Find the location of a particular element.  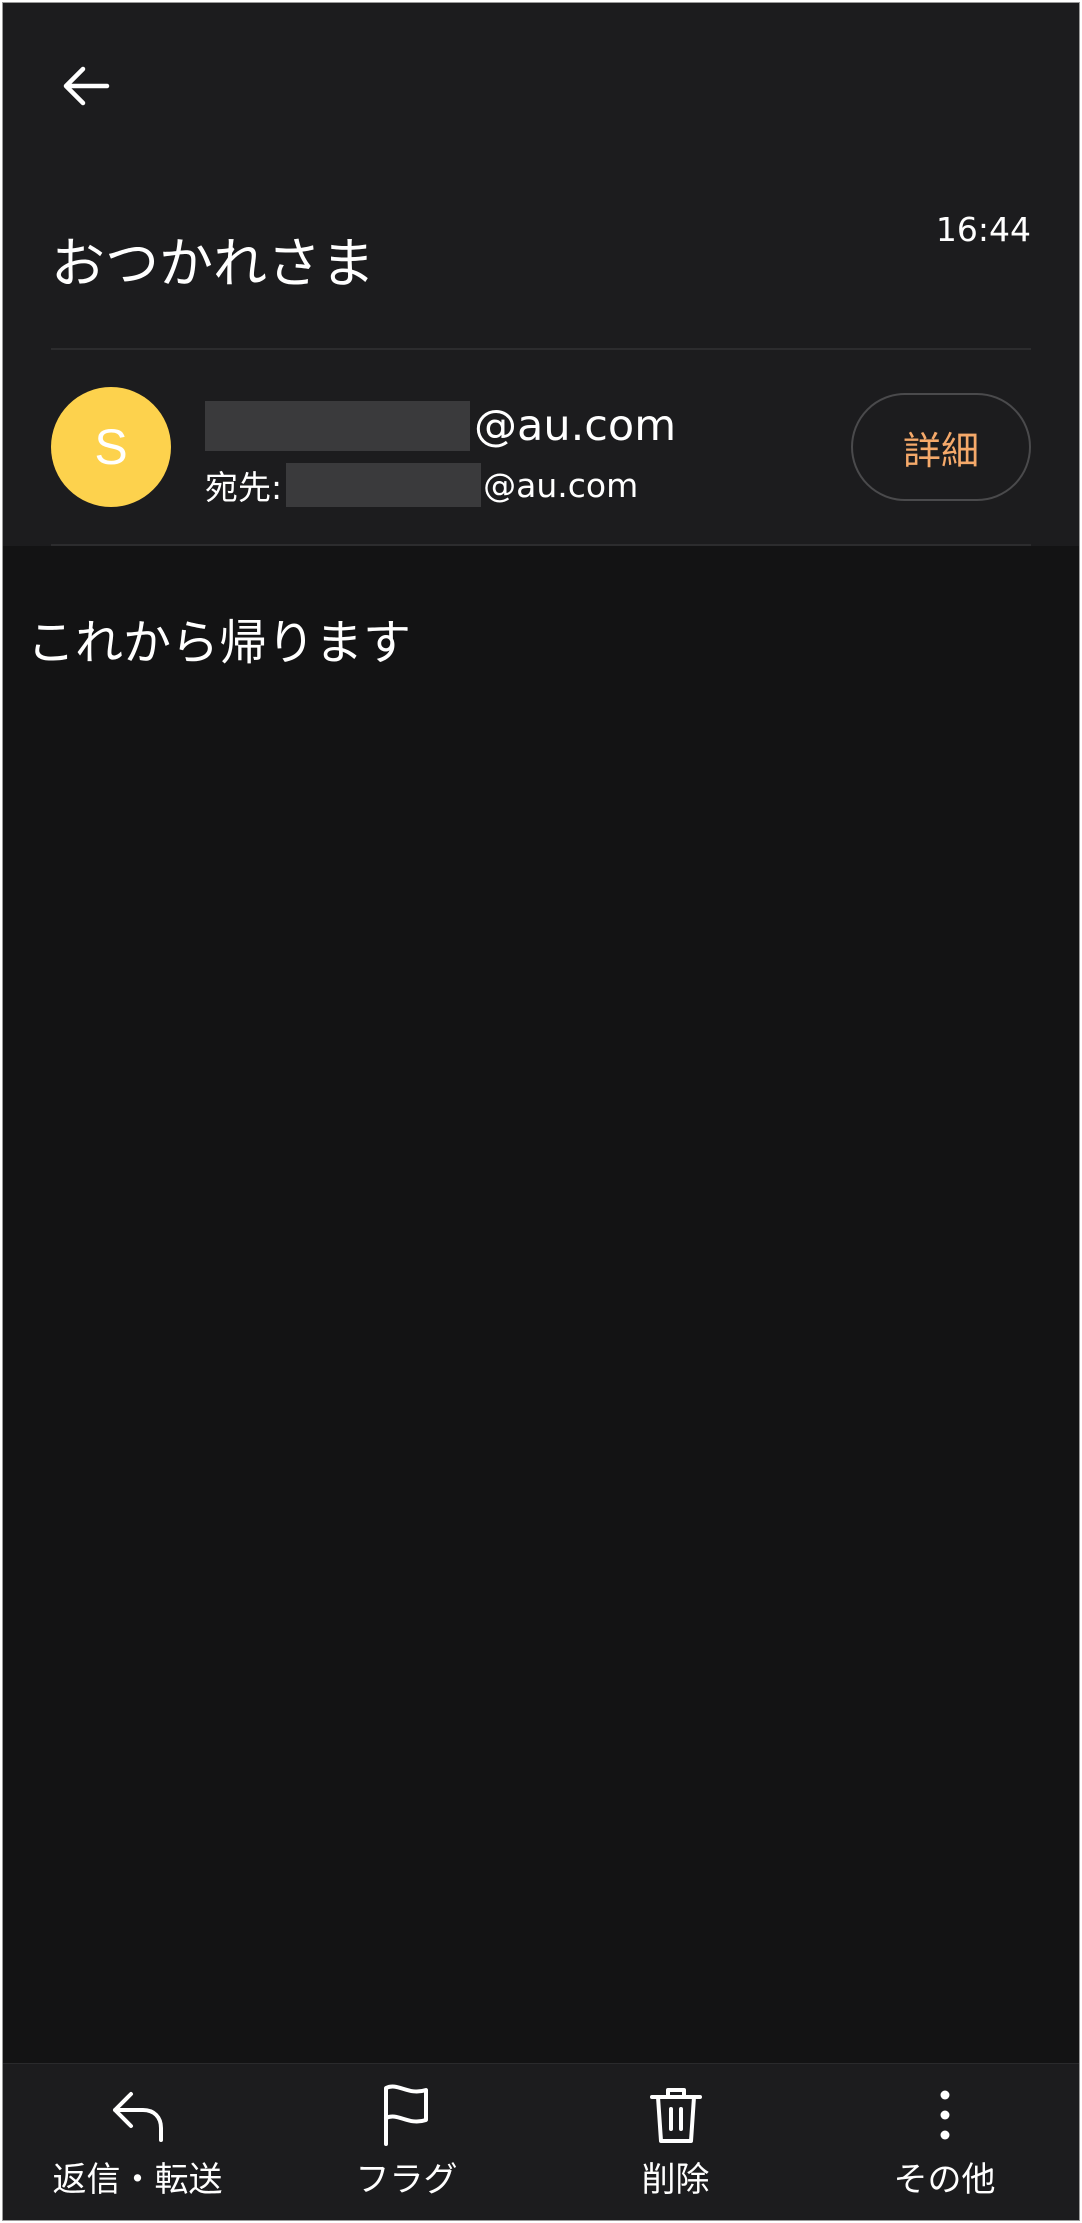

sender-address: @au.com is located at coordinates (440, 426).